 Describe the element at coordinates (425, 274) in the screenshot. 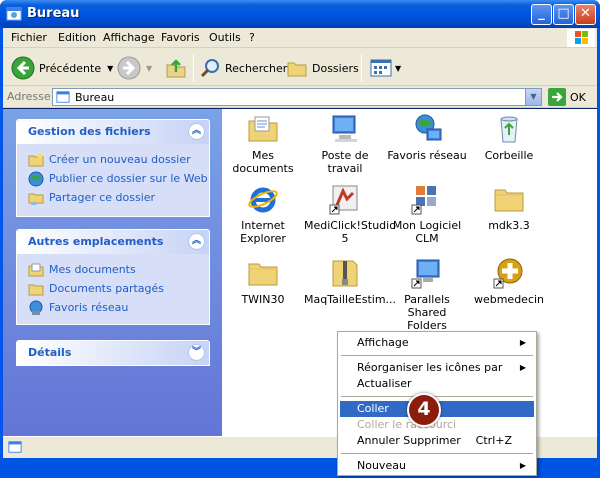

I see `network-drive-icon` at that location.